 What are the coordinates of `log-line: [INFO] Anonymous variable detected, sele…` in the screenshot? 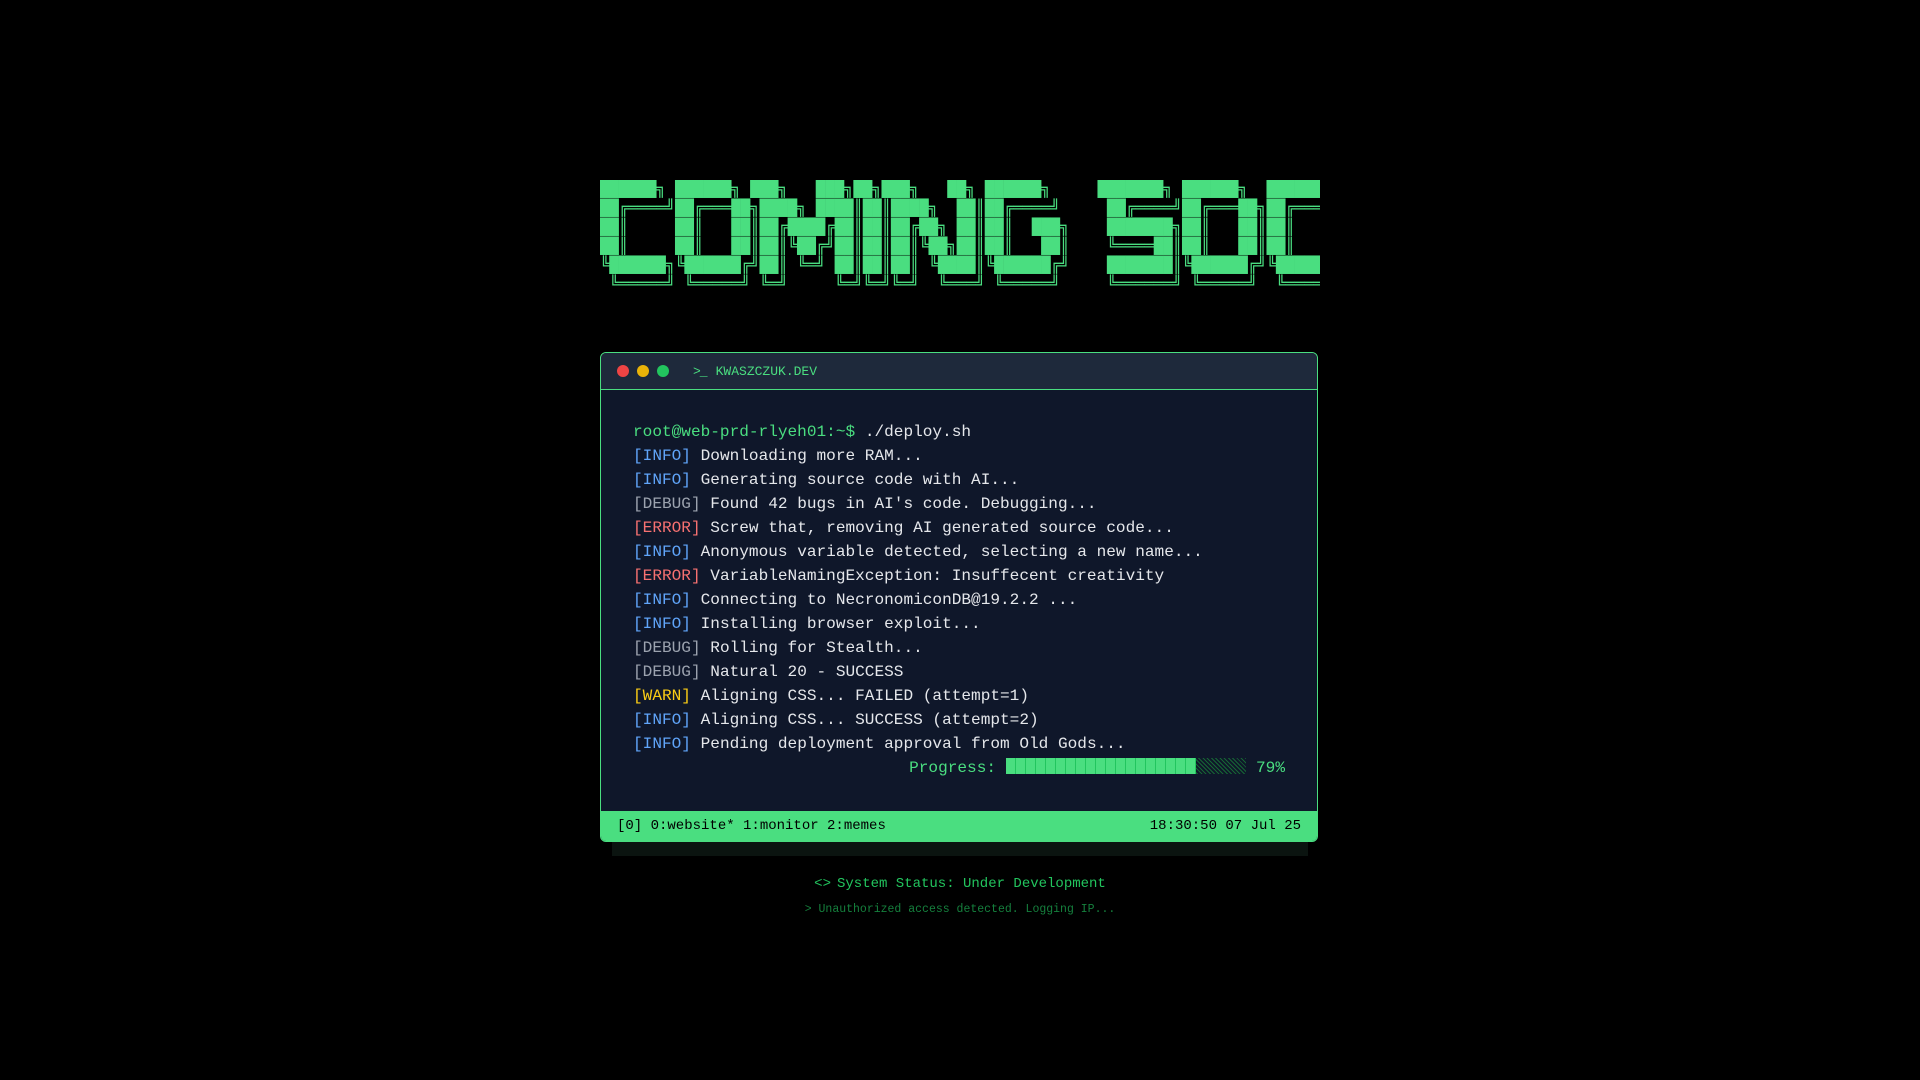 It's located at (959, 552).